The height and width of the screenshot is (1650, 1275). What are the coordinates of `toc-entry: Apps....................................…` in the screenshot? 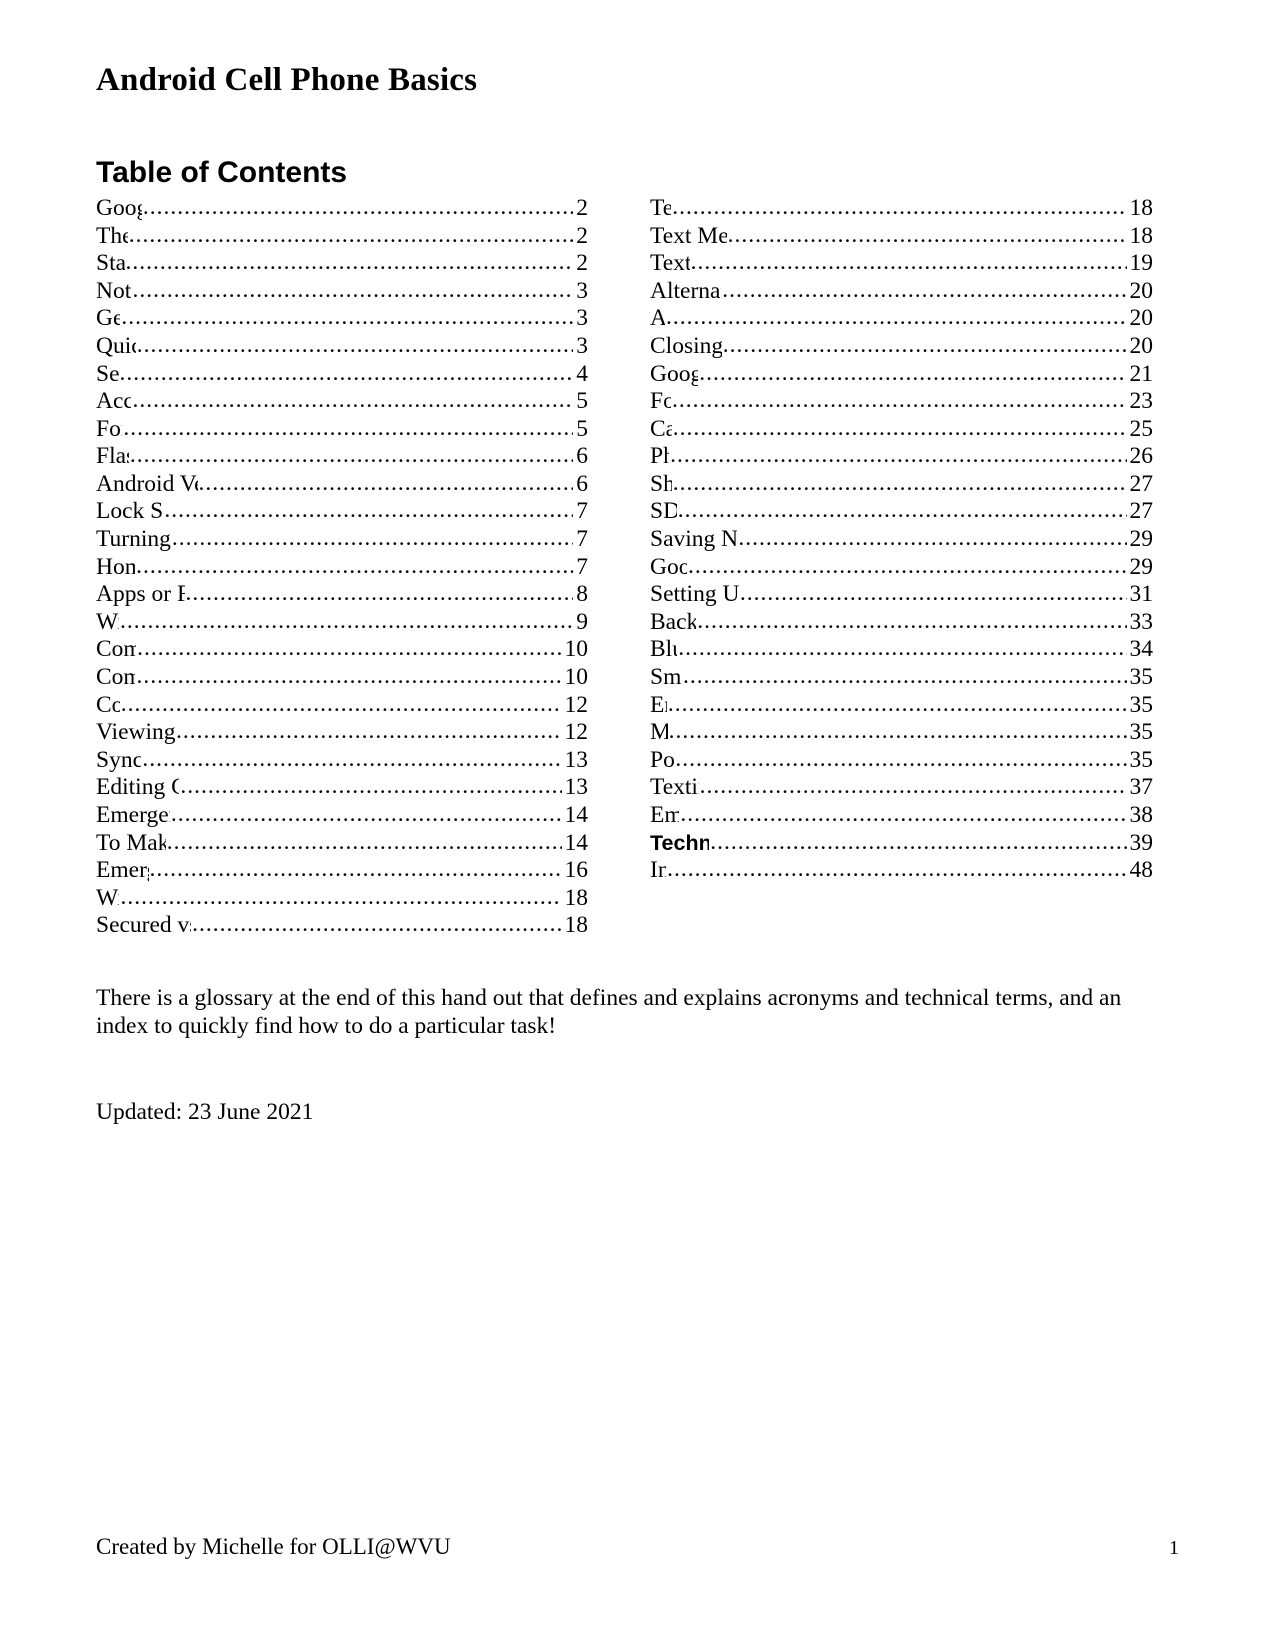 It's located at (901, 319).